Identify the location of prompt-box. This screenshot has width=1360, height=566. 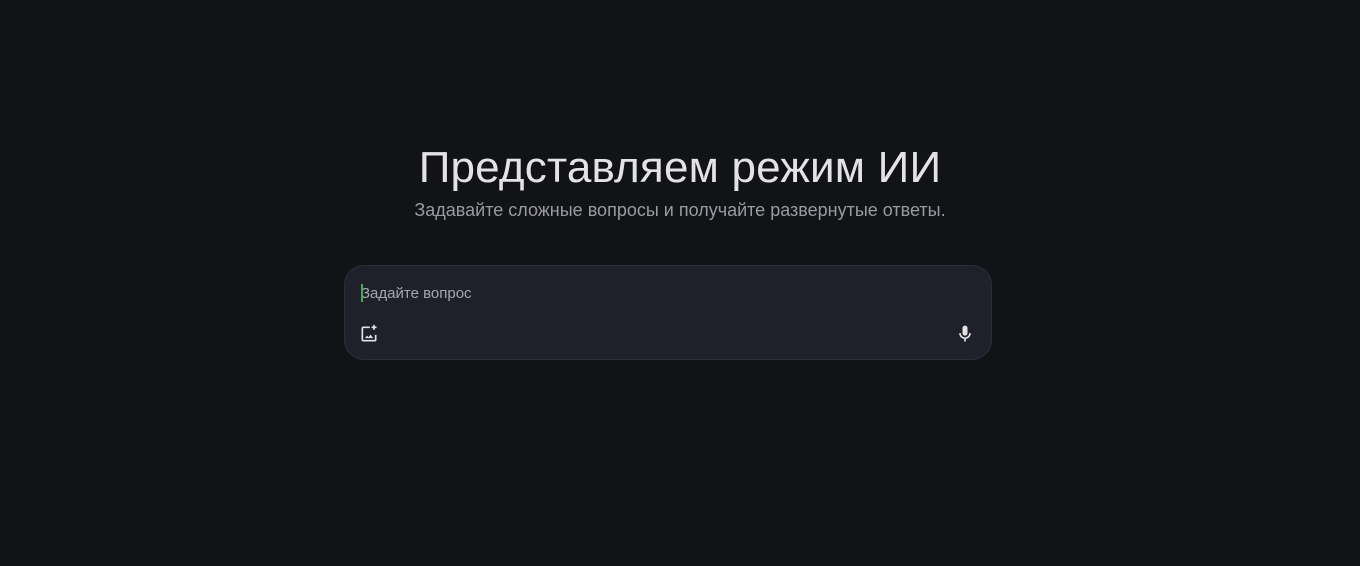
(668, 312).